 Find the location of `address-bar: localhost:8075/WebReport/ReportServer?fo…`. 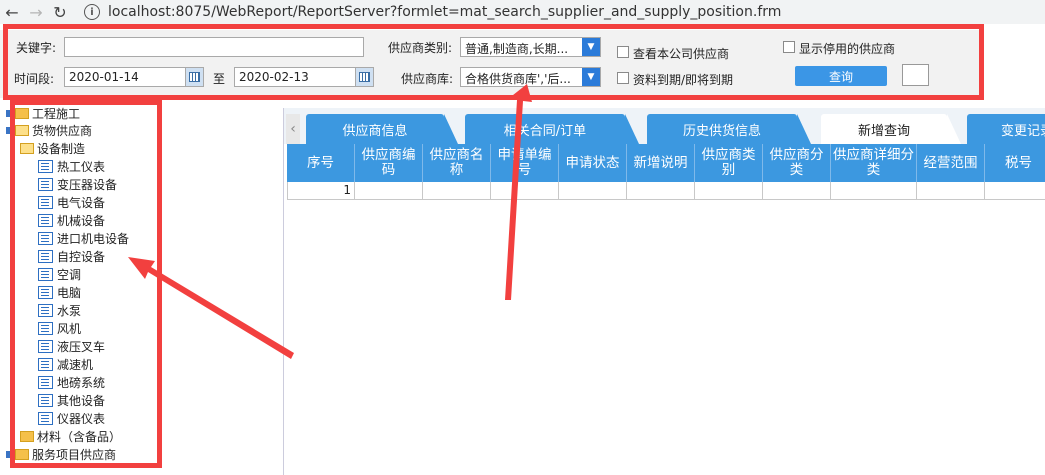

address-bar: localhost:8075/WebReport/ReportServer?fo… is located at coordinates (444, 12).